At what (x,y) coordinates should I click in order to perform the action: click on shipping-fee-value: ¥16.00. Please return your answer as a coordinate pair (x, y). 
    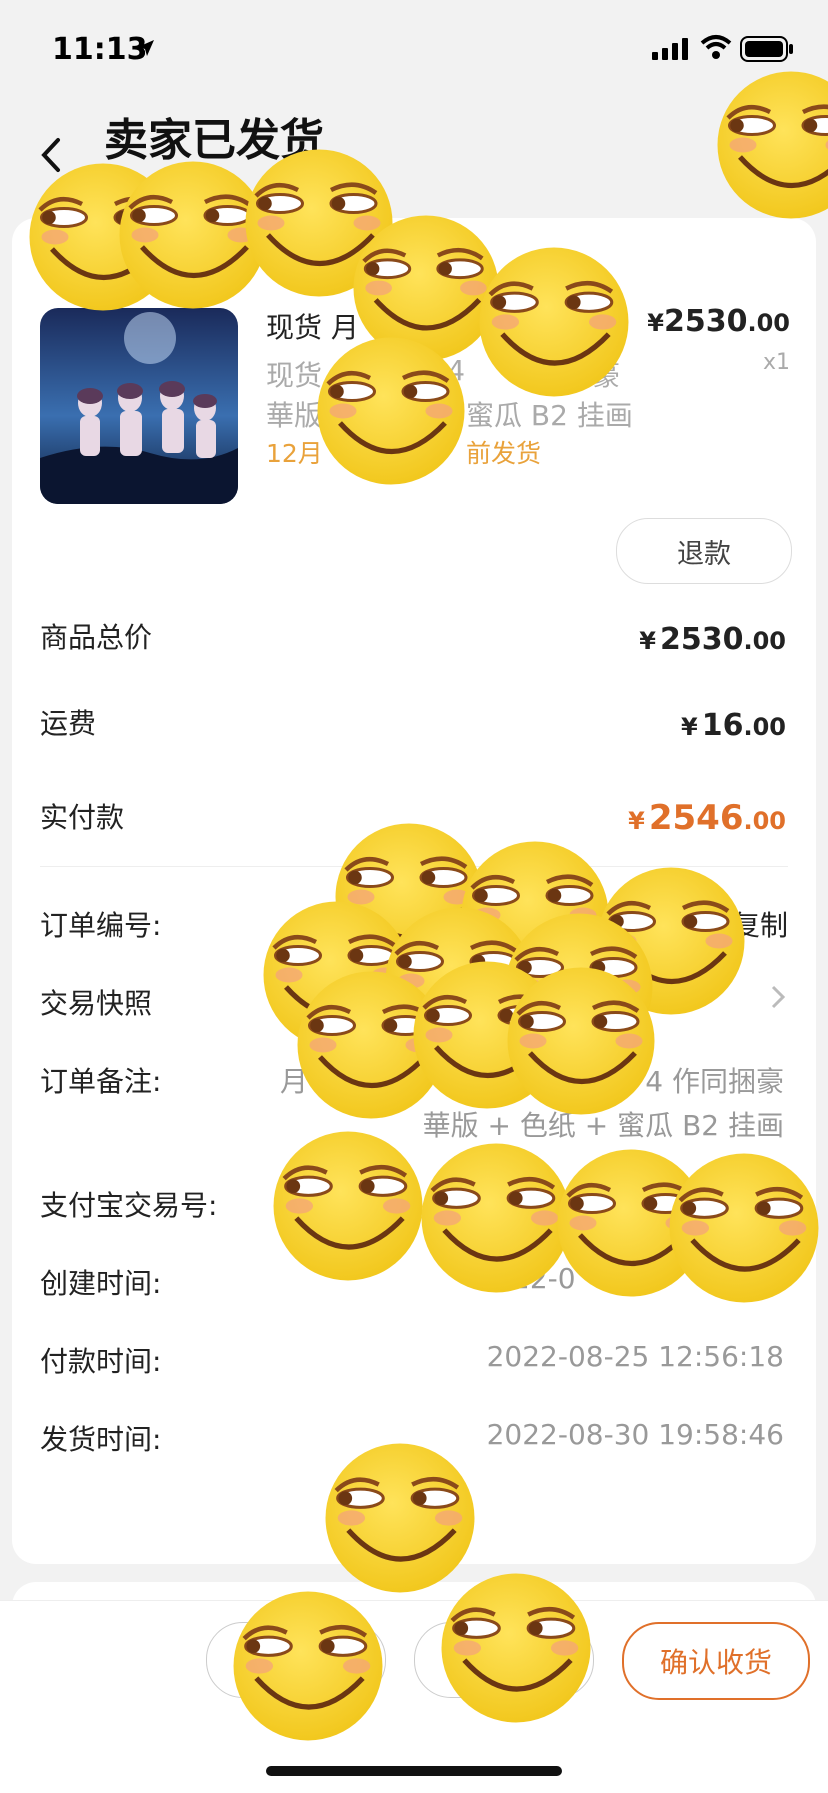
    Looking at the image, I should click on (733, 725).